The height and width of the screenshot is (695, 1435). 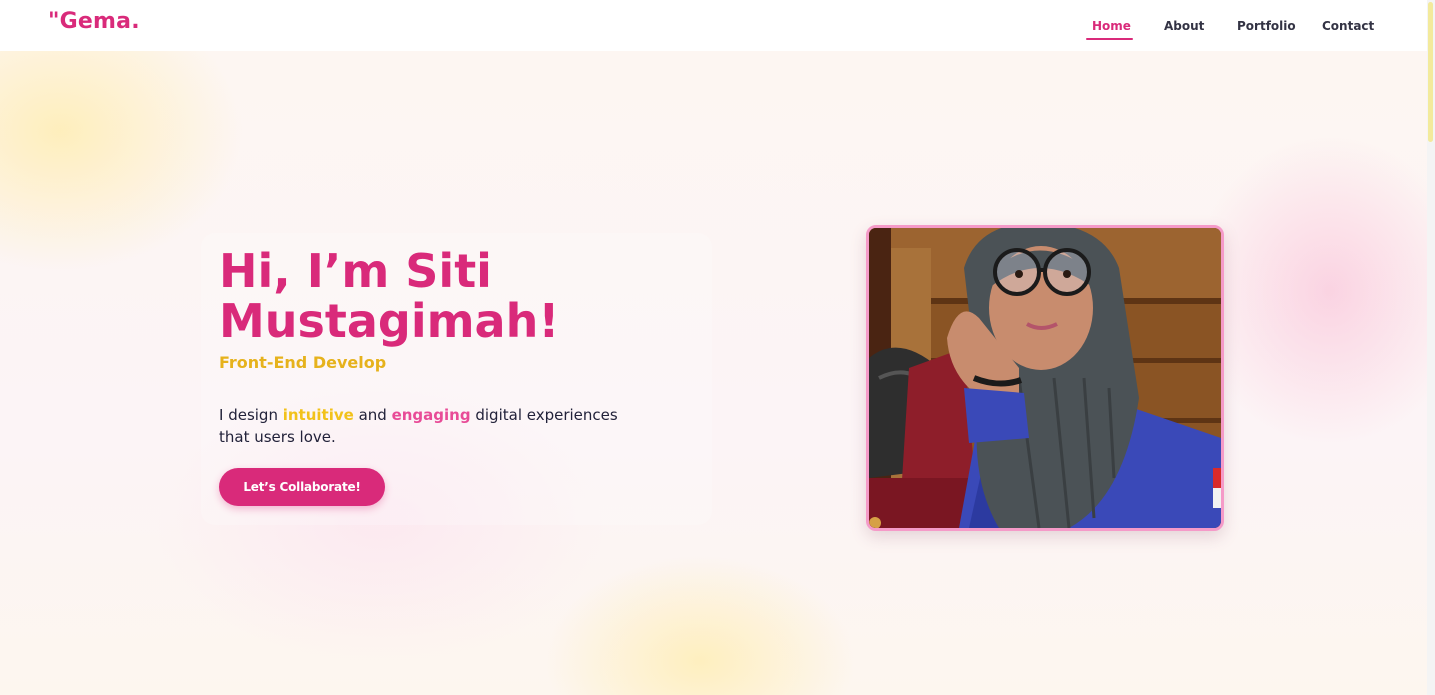 I want to click on hero-headline: Hi, I’m Siti Mustagimah!, so click(x=389, y=296).